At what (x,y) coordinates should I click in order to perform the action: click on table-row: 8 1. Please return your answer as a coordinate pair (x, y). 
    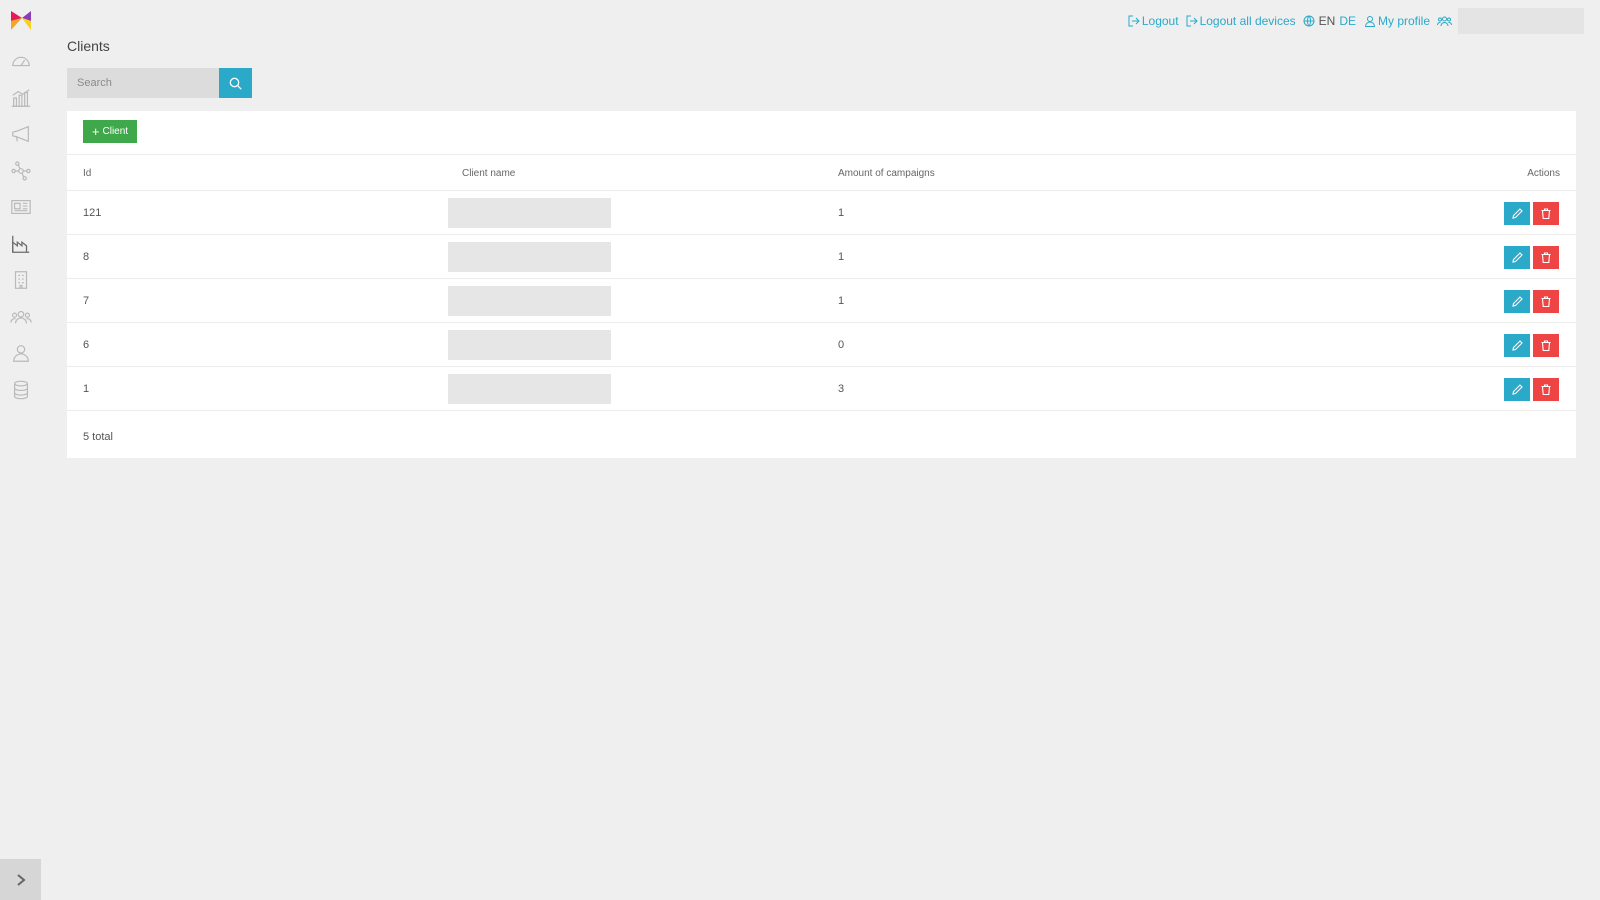
    Looking at the image, I should click on (821, 257).